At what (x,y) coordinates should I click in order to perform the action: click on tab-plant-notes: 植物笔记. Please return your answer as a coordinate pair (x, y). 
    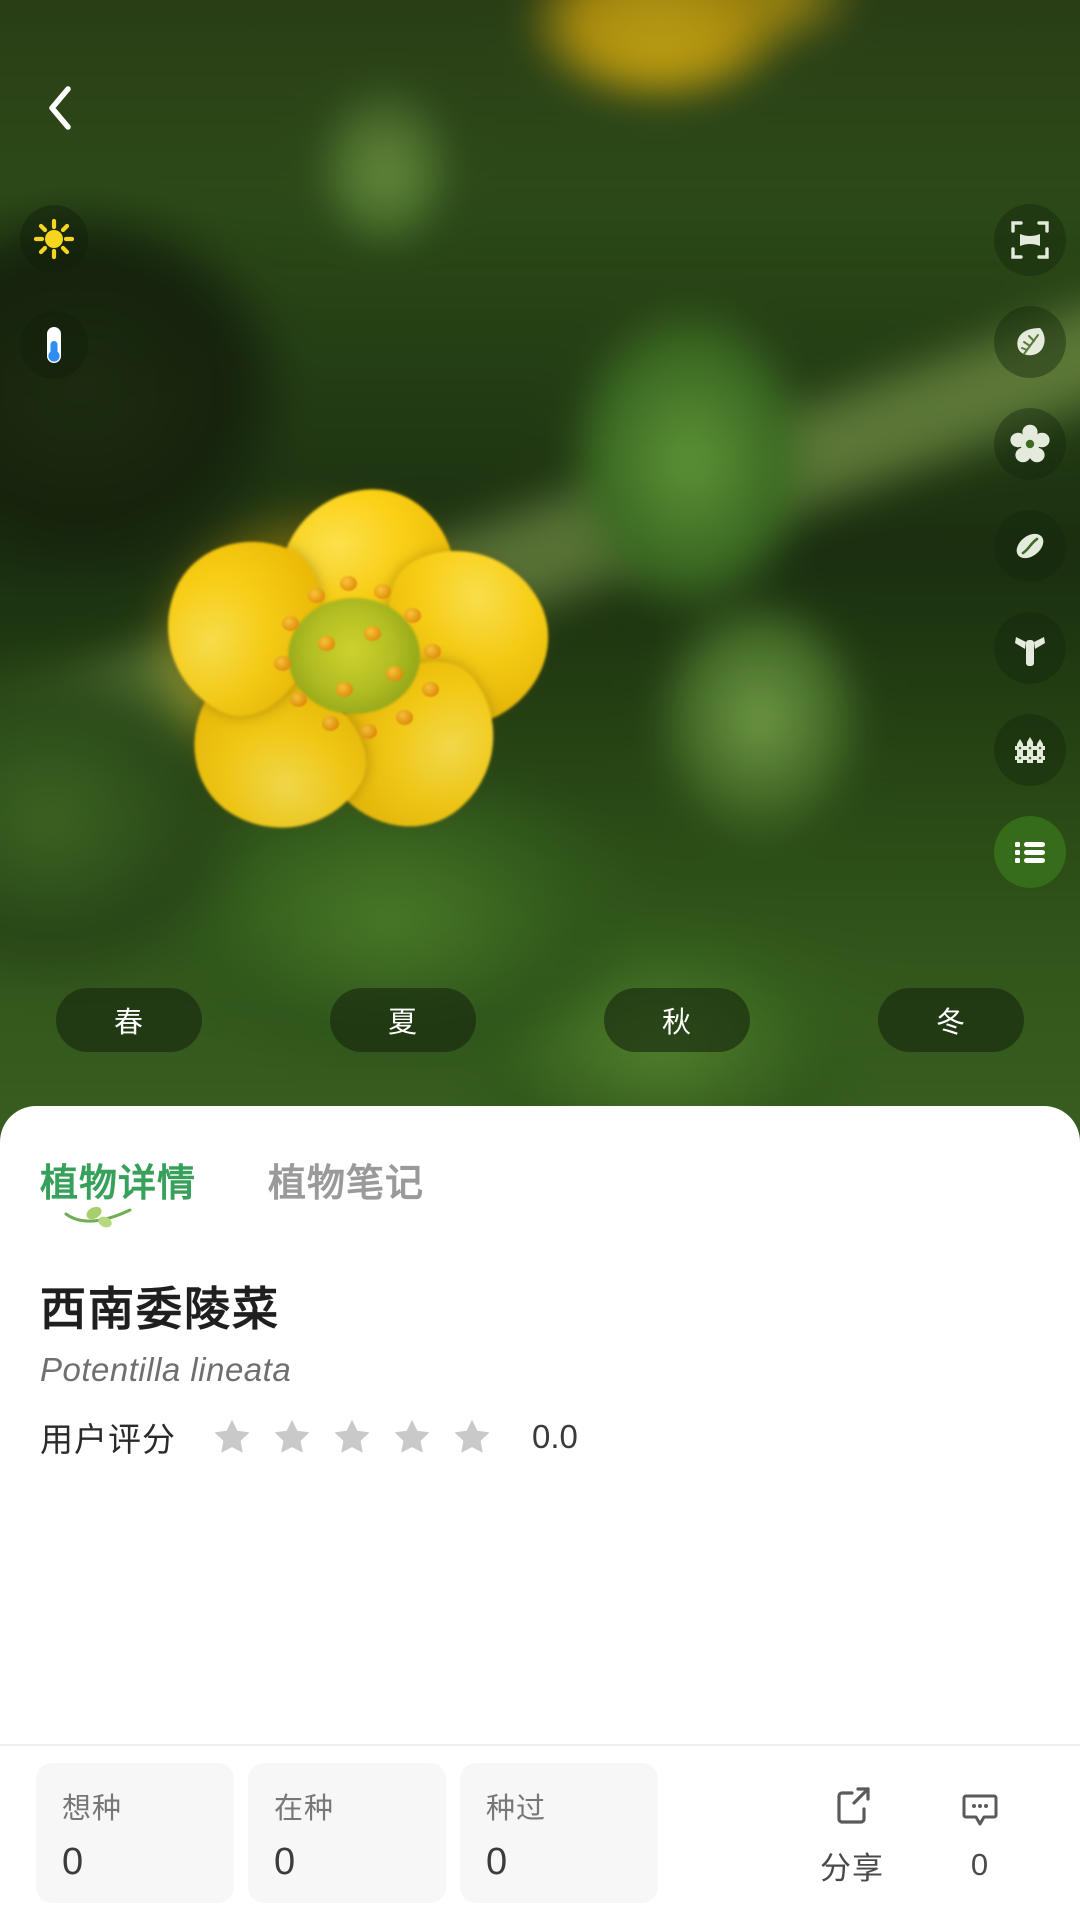
    Looking at the image, I should click on (346, 1179).